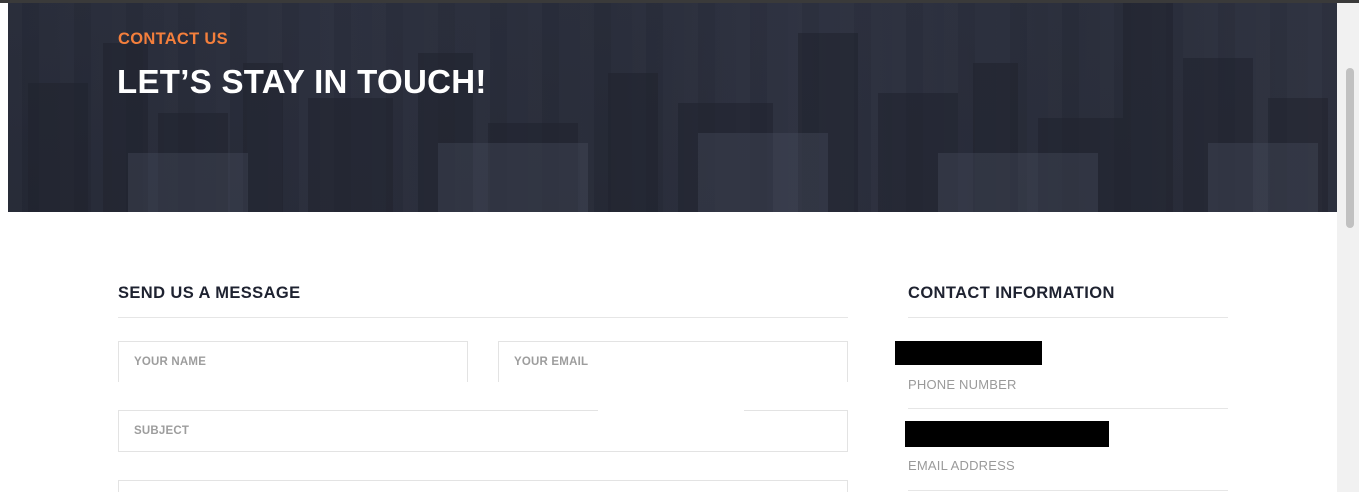 Image resolution: width=1359 pixels, height=492 pixels. Describe the element at coordinates (1068, 408) in the screenshot. I see `phone-divider` at that location.